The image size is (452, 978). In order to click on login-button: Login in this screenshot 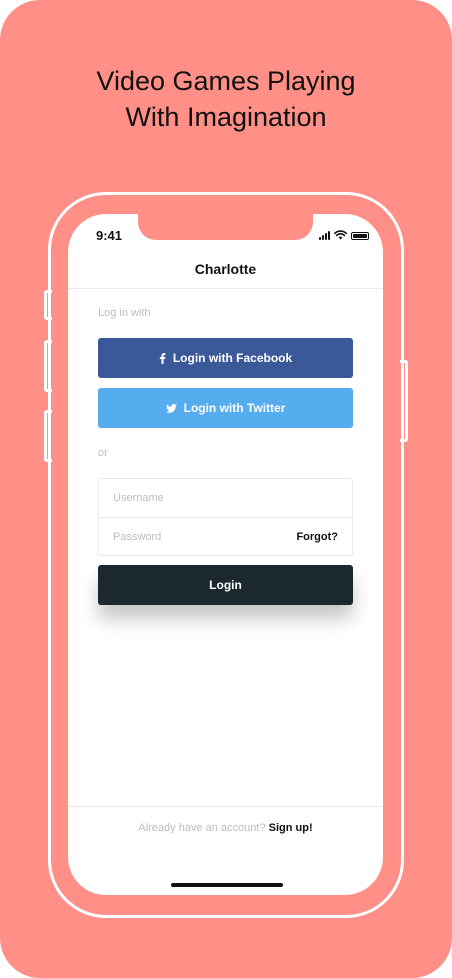, I will do `click(225, 585)`.